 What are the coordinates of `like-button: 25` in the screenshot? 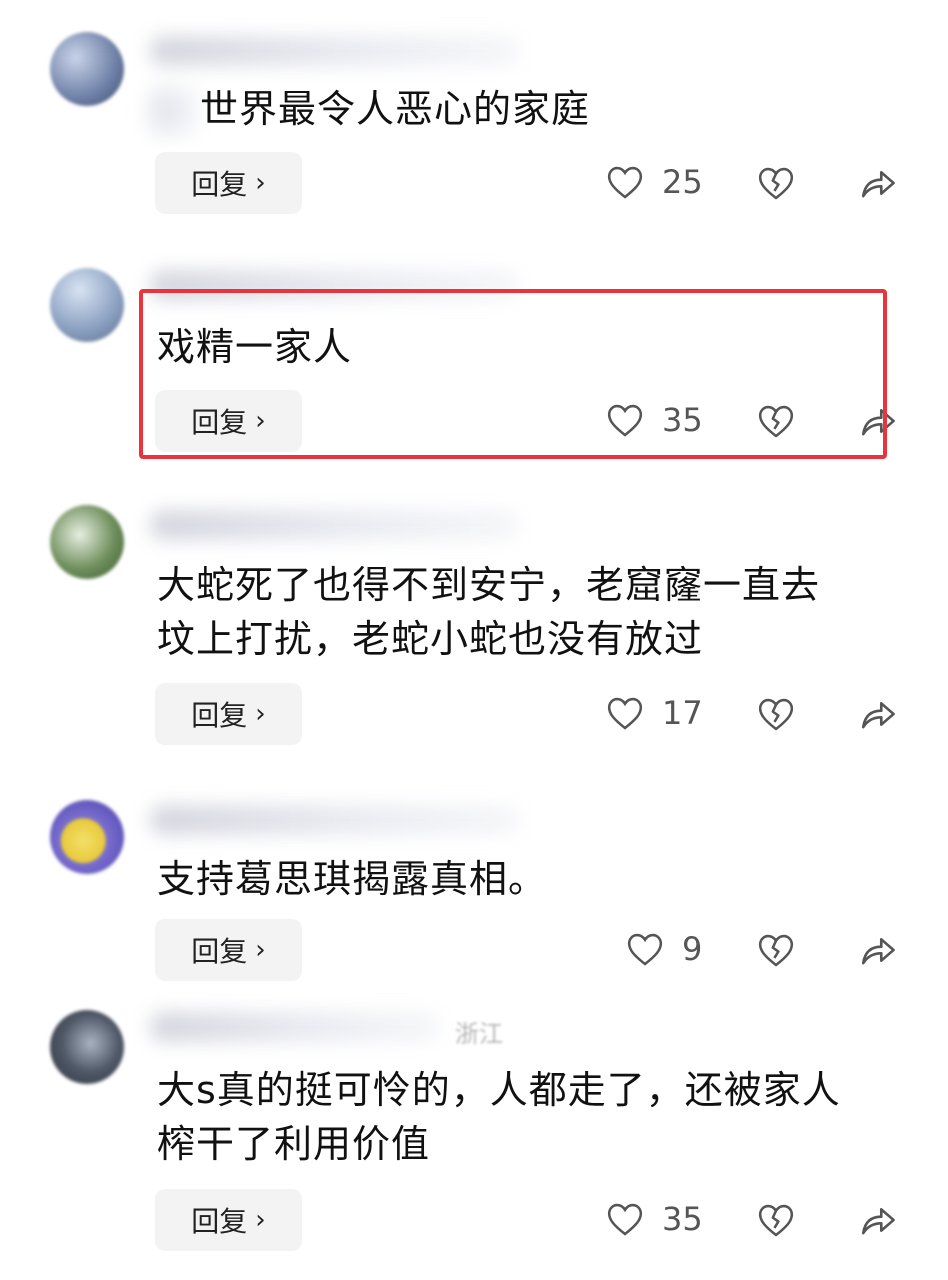 It's located at (654, 182).